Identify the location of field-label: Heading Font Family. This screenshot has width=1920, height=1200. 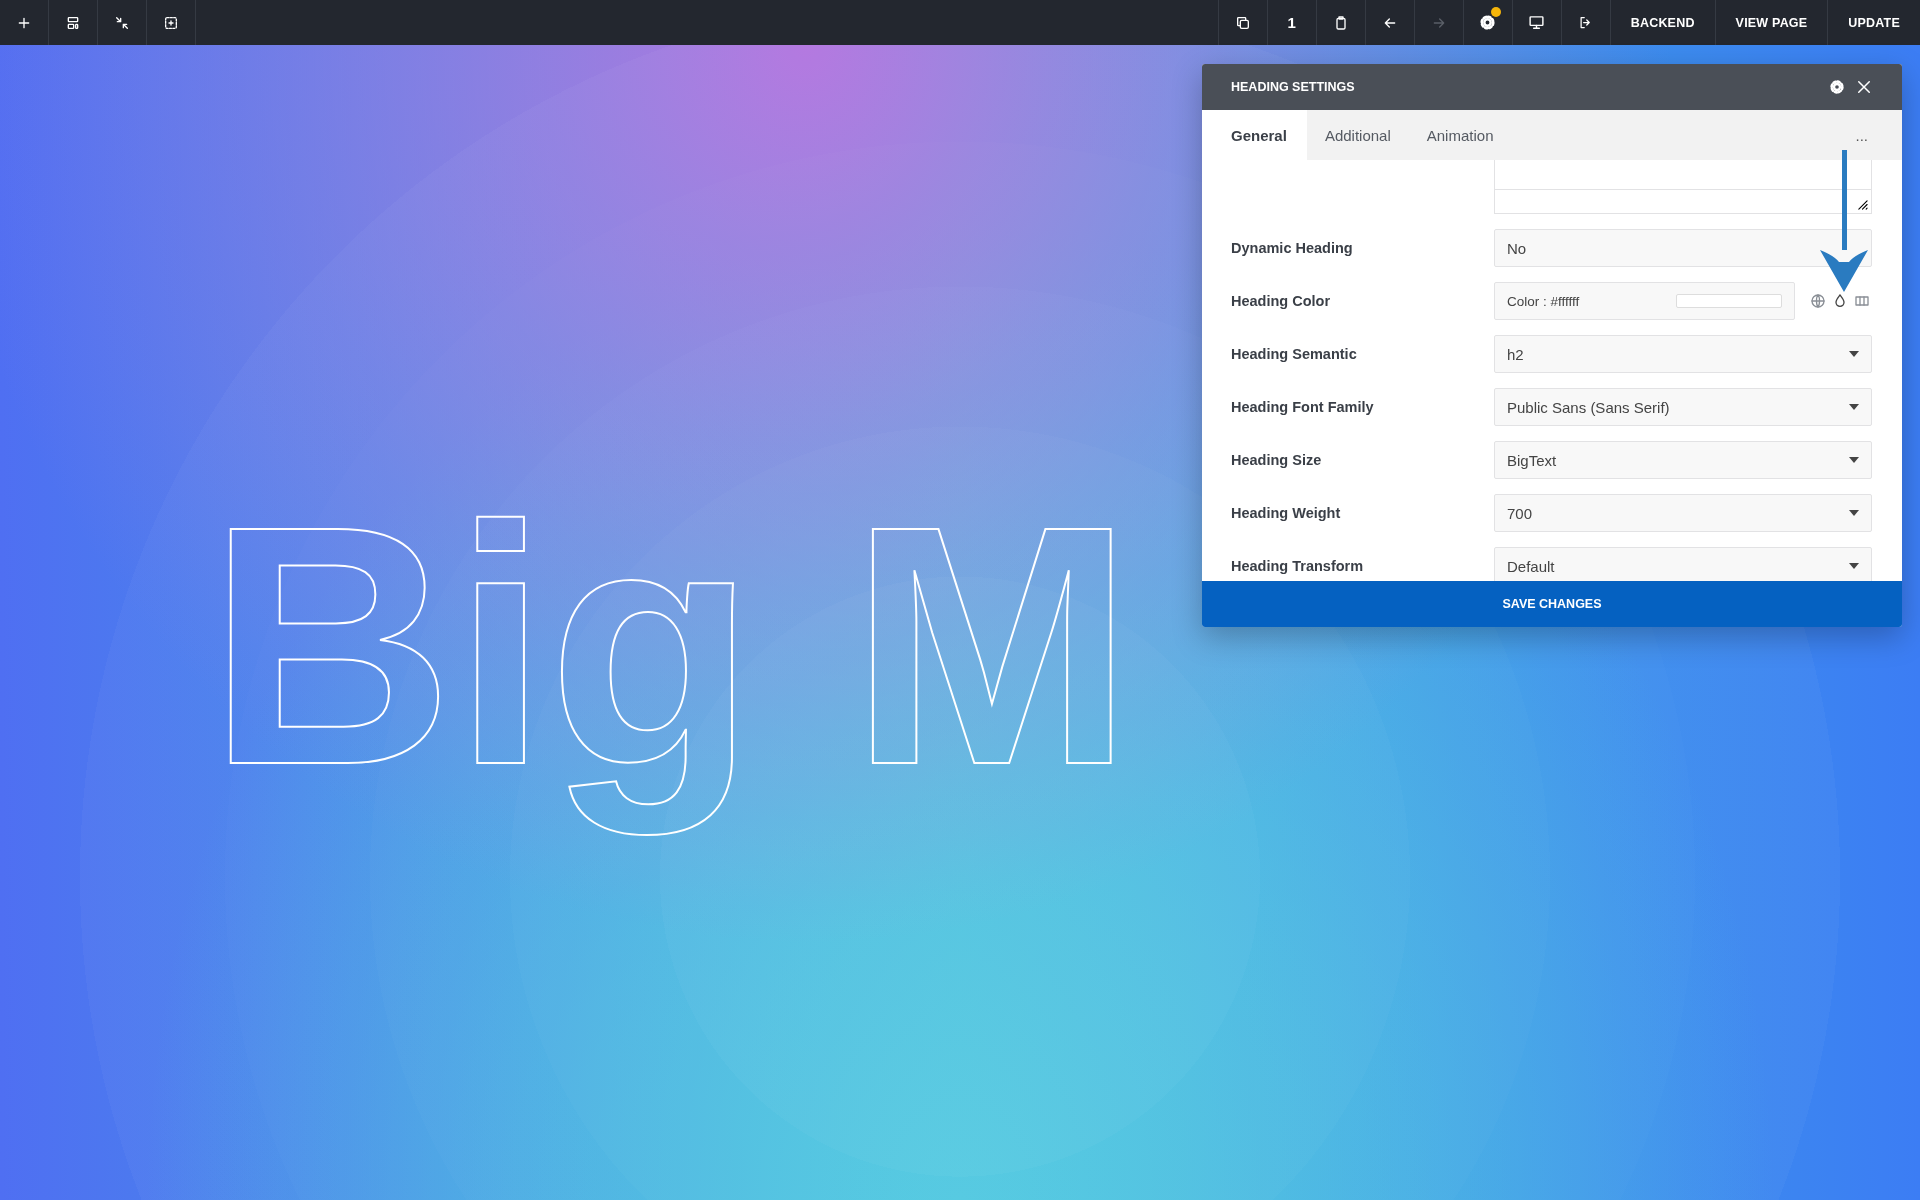
(1303, 407).